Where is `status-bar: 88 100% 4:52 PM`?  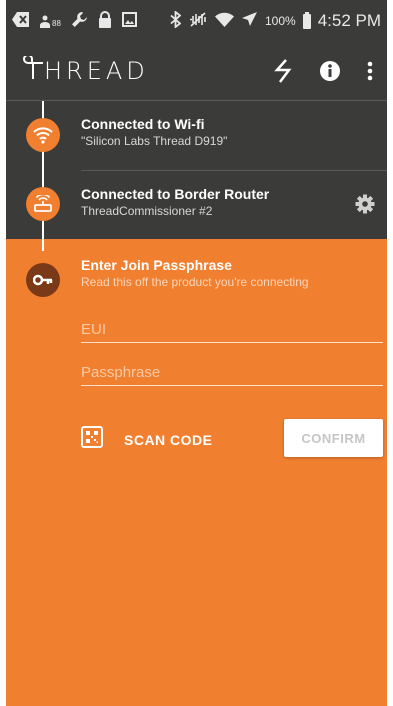
status-bar: 88 100% 4:52 PM is located at coordinates (196, 21).